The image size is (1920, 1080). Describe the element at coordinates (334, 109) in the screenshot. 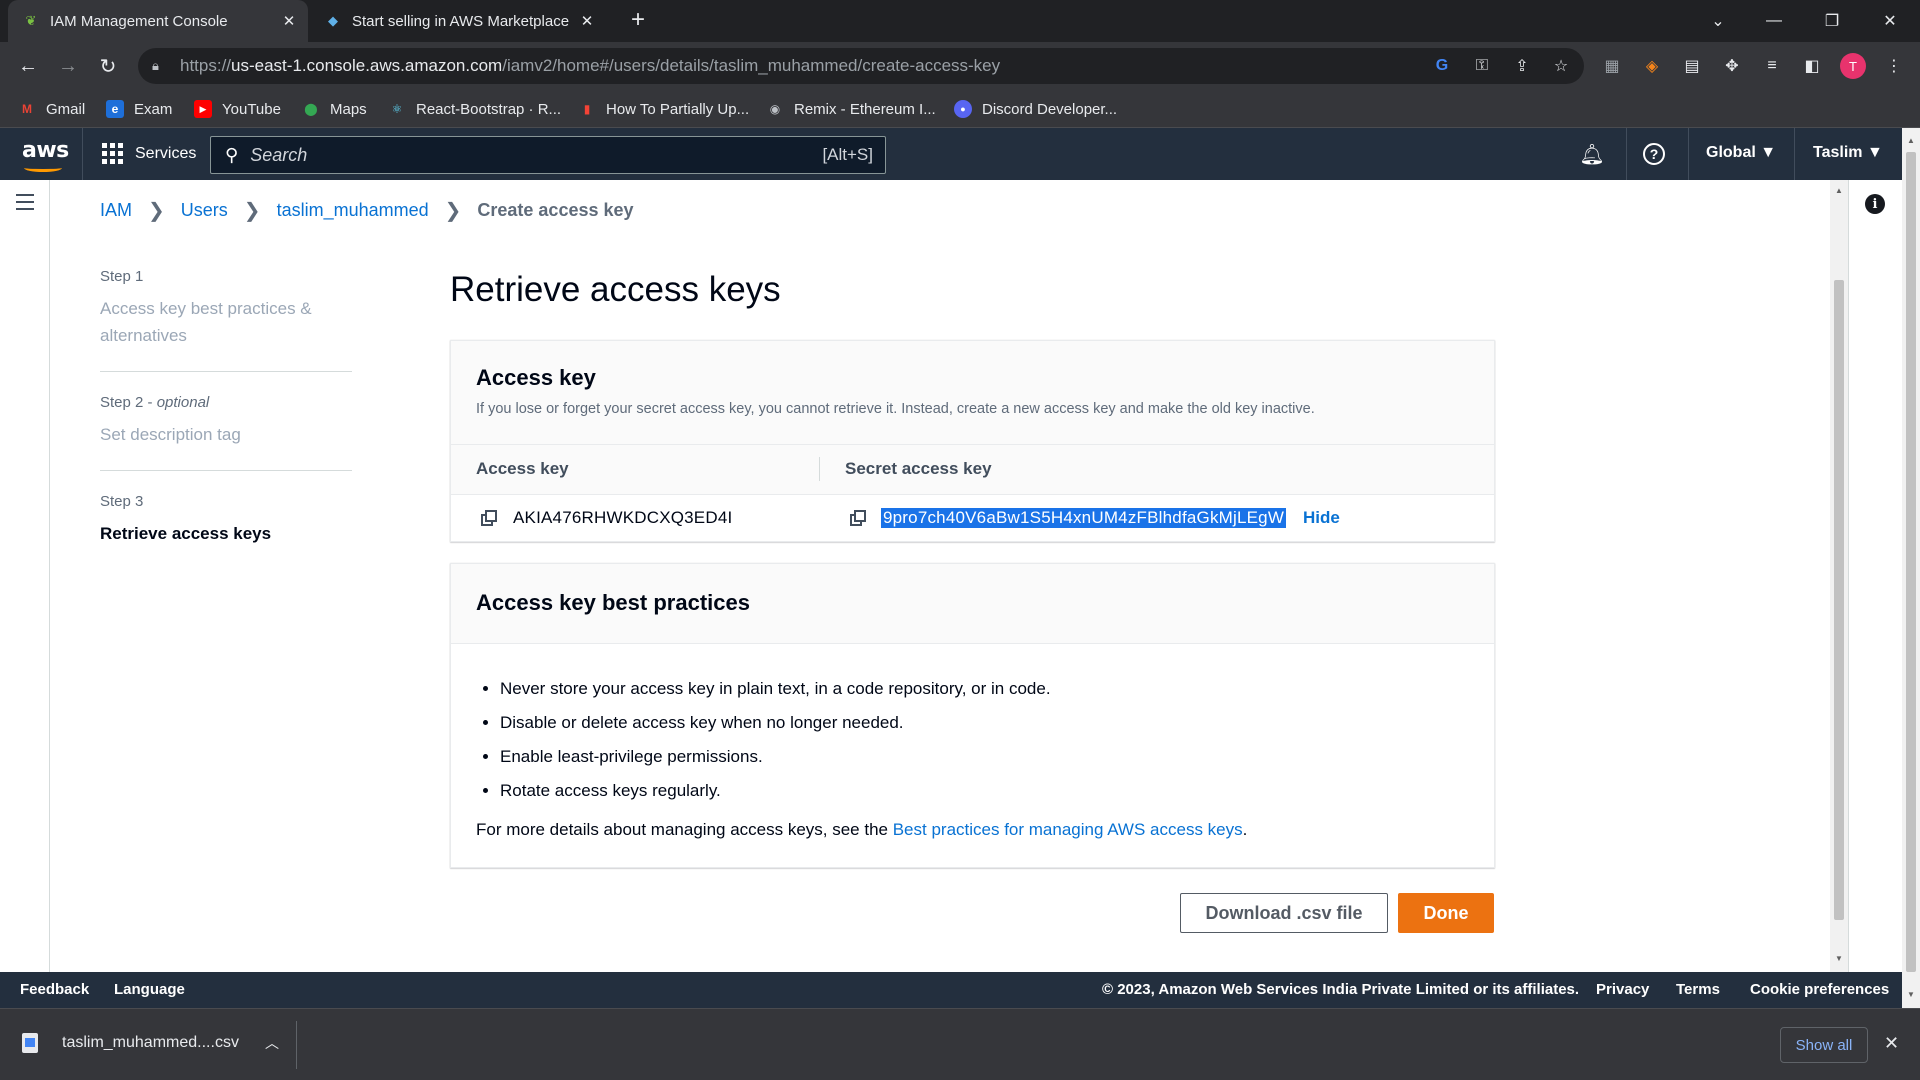

I see `bookmark-maps: ⬤ Maps` at that location.